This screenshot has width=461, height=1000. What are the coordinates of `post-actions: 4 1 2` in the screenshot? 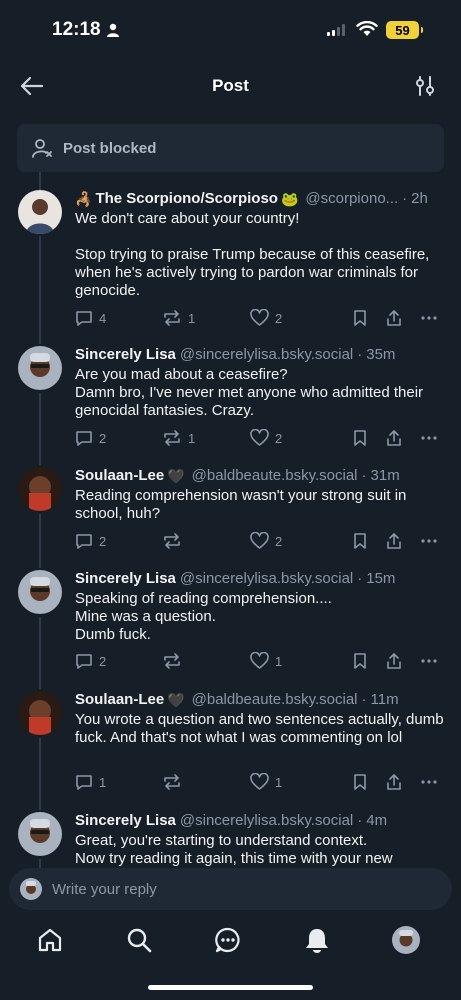 It's located at (260, 320).